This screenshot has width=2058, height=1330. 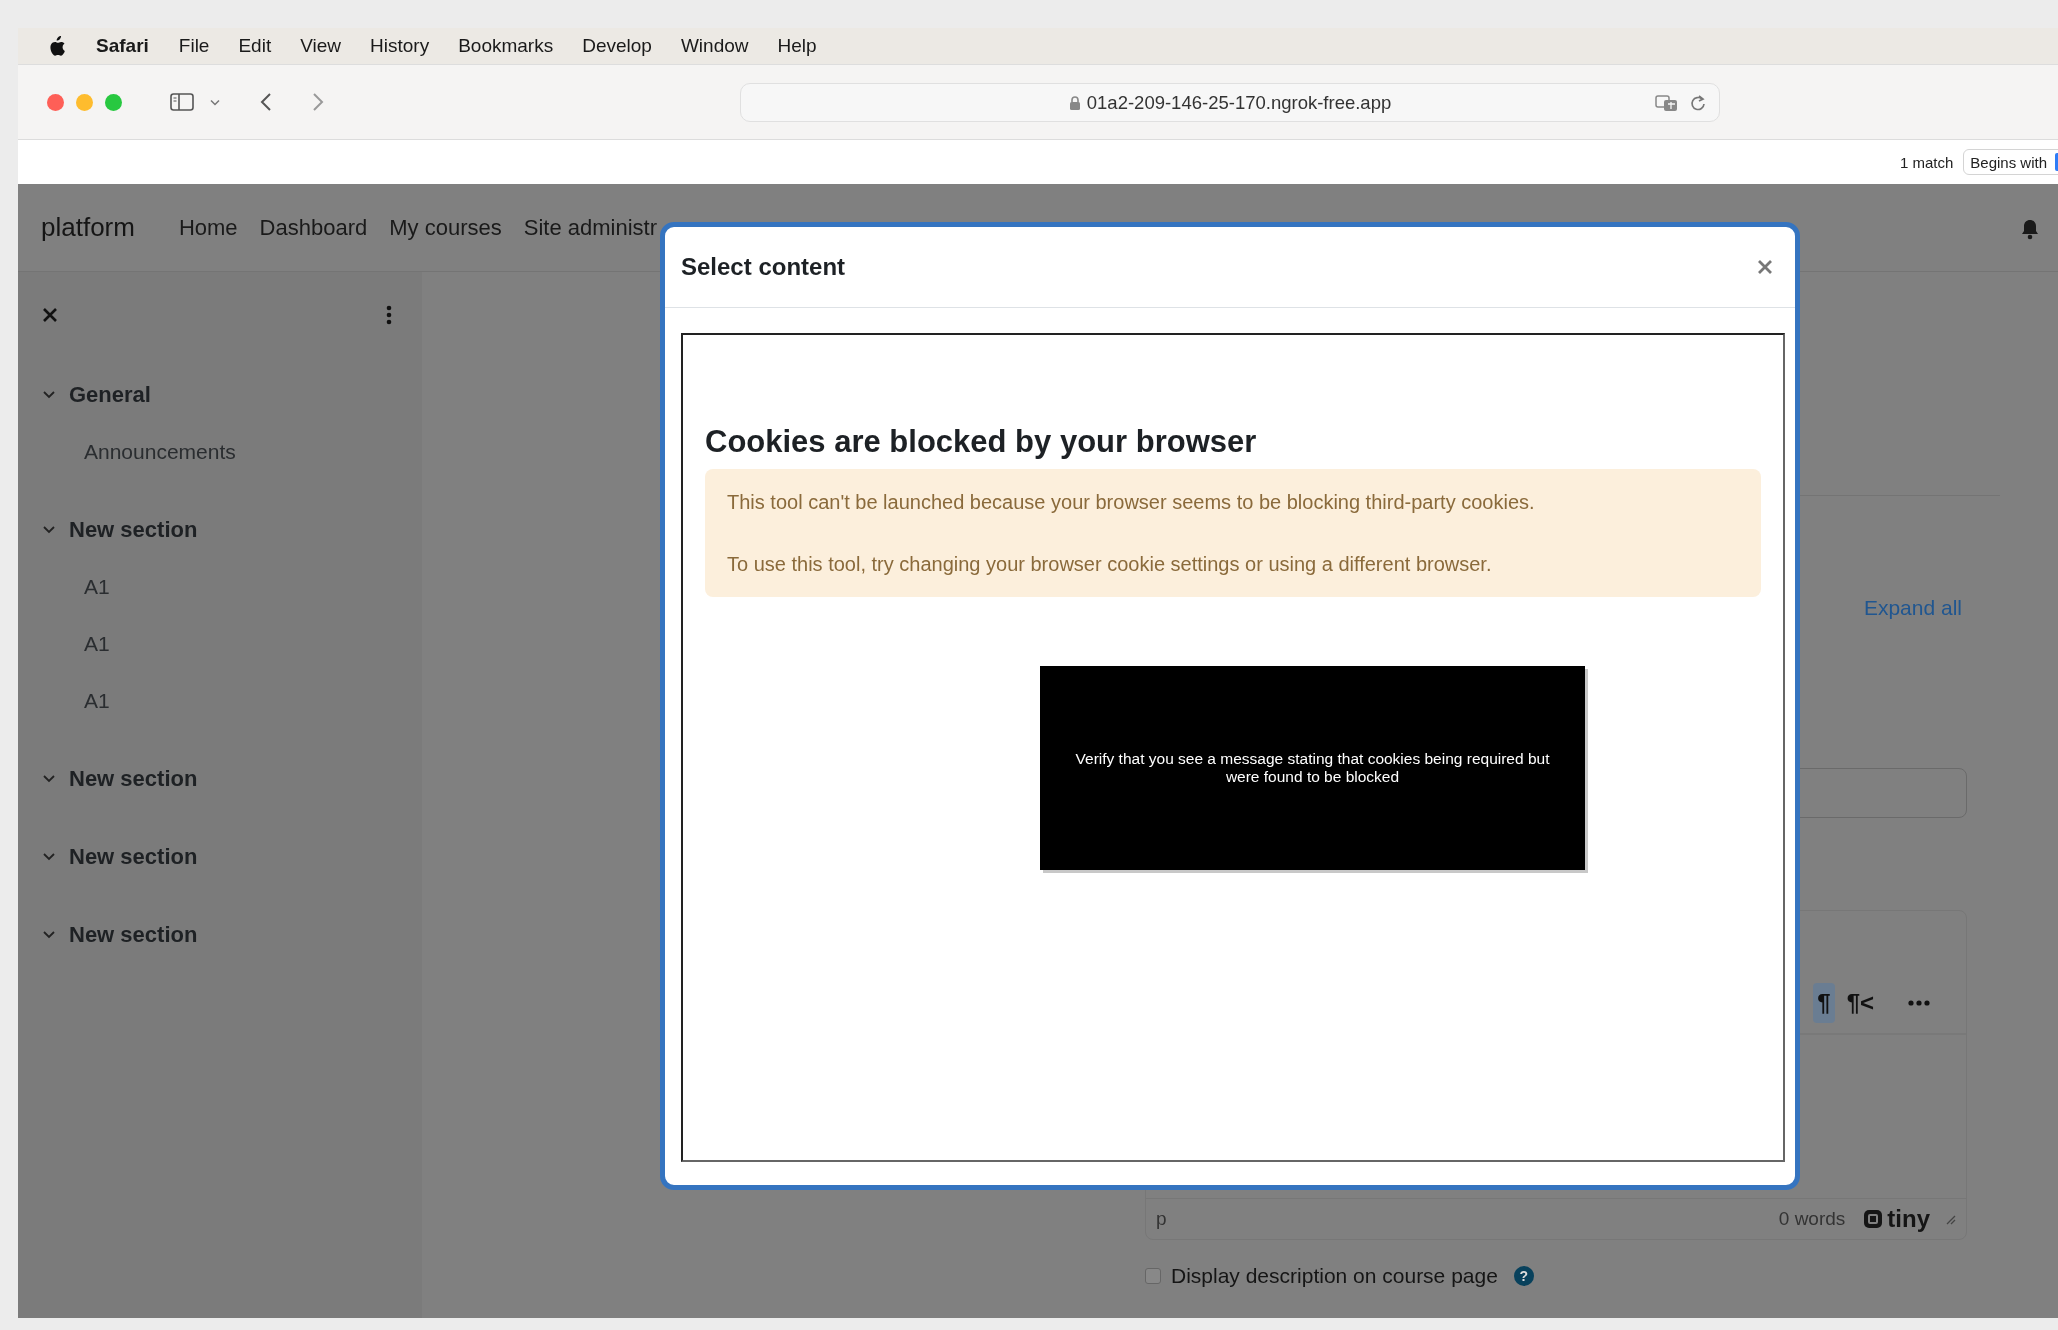 What do you see at coordinates (1131, 502) in the screenshot?
I see `alert-text: This tool can't be launched because your browser seems to be blocking third-party cookies.` at bounding box center [1131, 502].